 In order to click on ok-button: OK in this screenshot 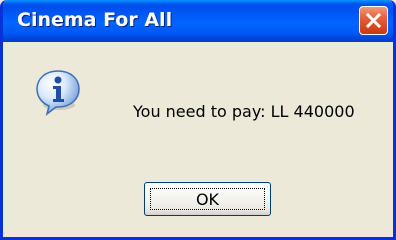, I will do `click(207, 199)`.